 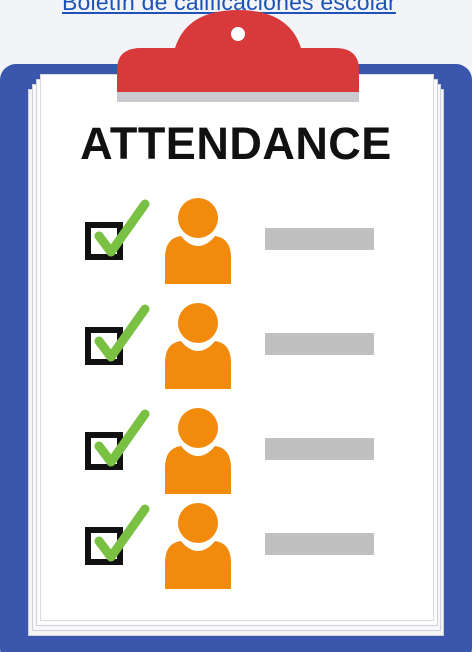 What do you see at coordinates (238, 56) in the screenshot?
I see `clipboard-clip-icon` at bounding box center [238, 56].